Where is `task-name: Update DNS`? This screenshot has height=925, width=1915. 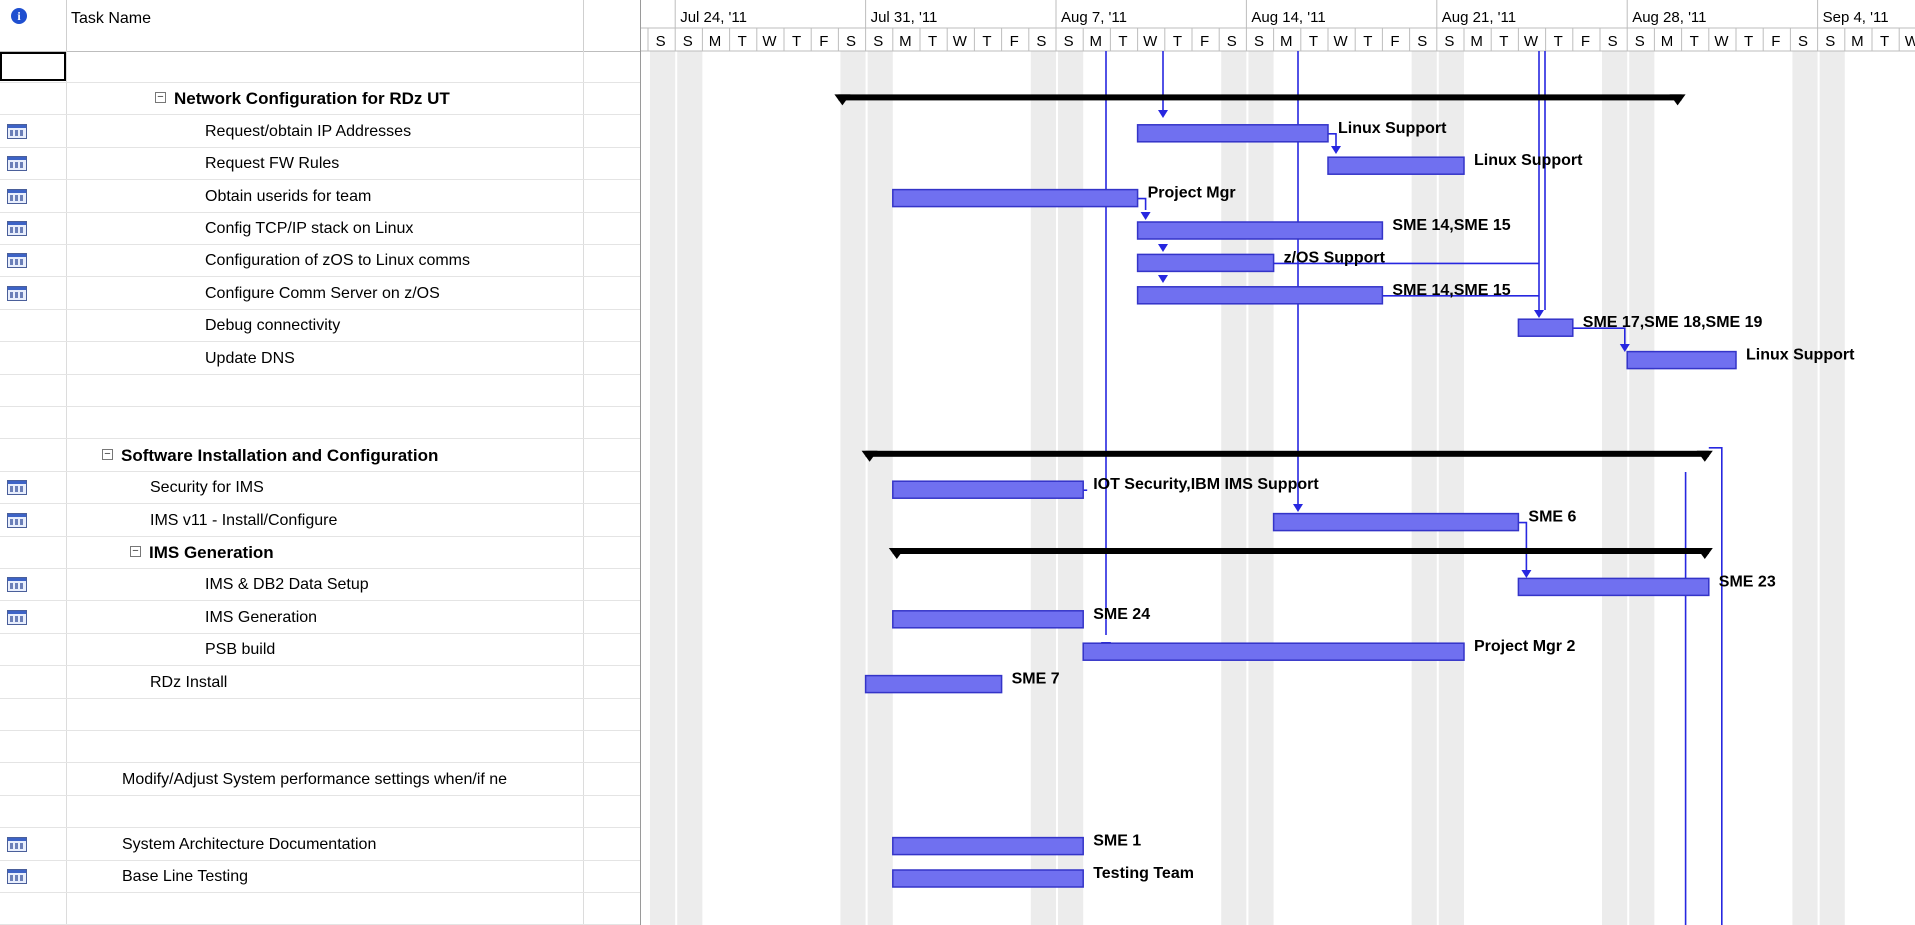
task-name: Update DNS is located at coordinates (250, 359).